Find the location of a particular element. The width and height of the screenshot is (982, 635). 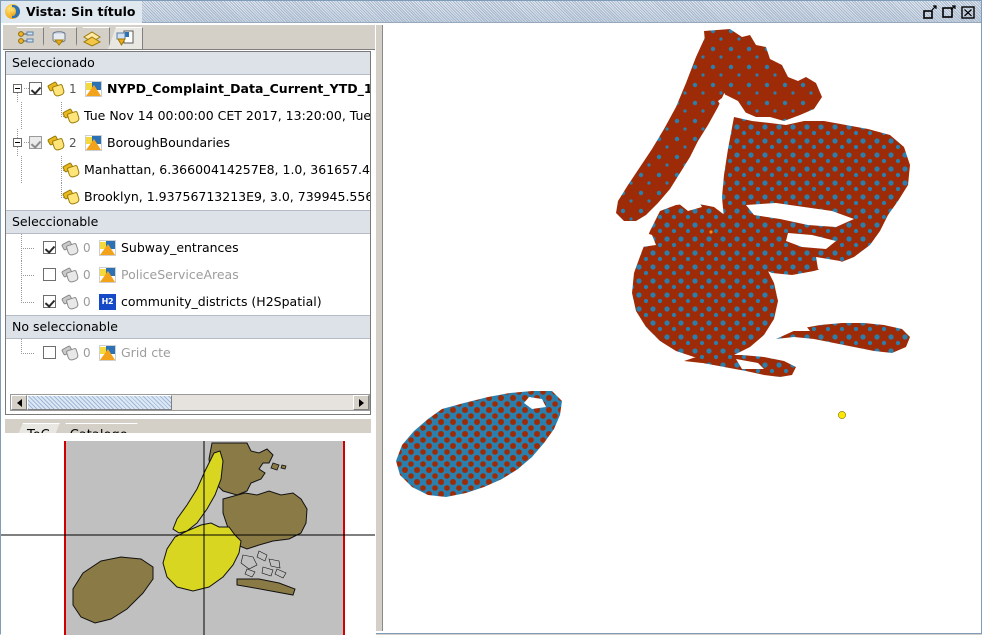

toc-layer-row-grid: 0 Grid cte is located at coordinates (188, 352).